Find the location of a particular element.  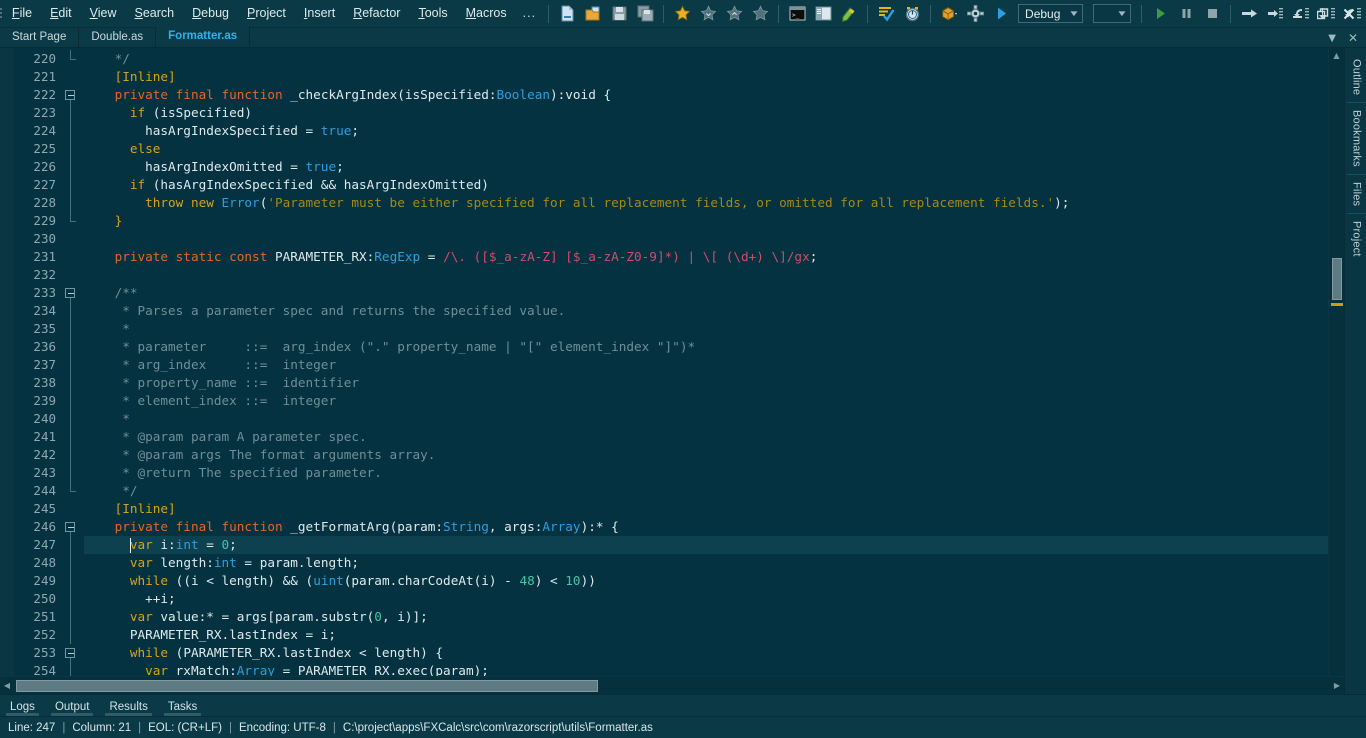

run-play-icon is located at coordinates (1001, 14).